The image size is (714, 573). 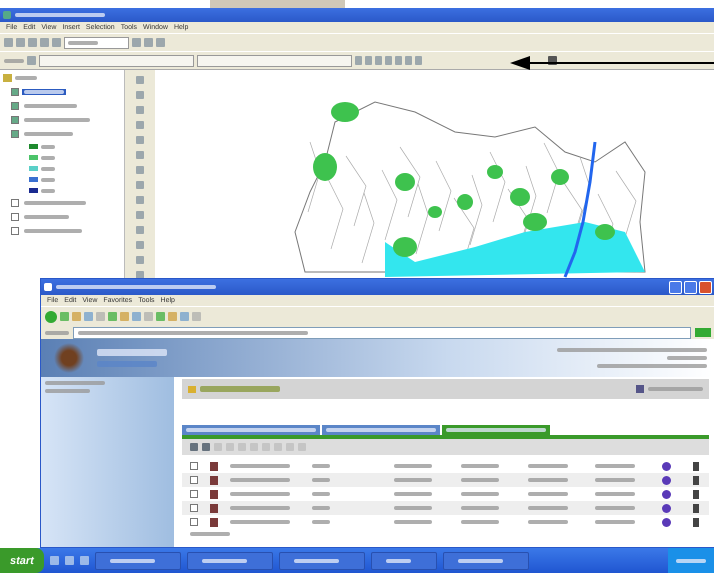 What do you see at coordinates (274, 60) in the screenshot?
I see `target-dropdown` at bounding box center [274, 60].